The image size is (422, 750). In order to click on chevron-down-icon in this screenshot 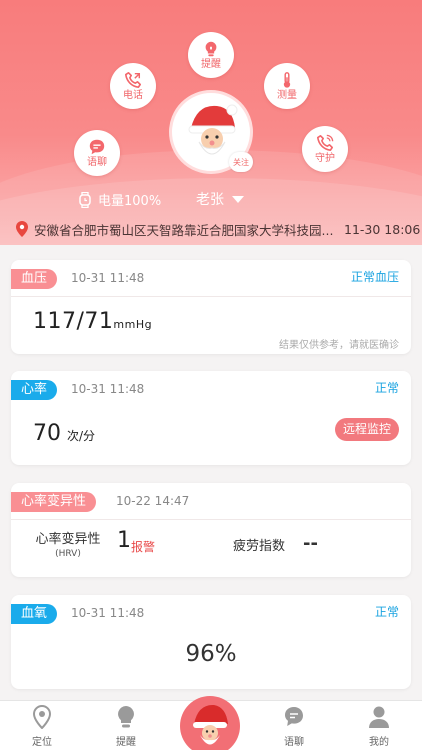, I will do `click(238, 199)`.